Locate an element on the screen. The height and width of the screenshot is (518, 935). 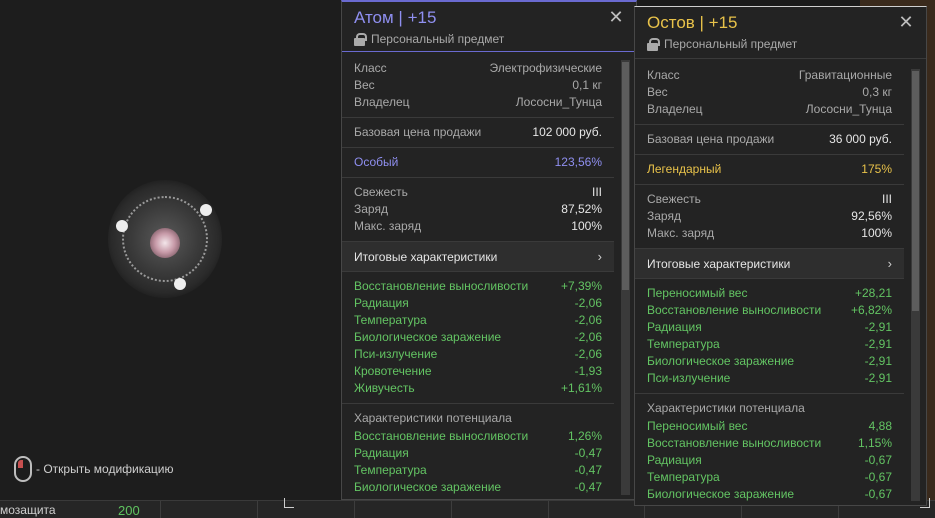
rarity-section: Легендарный 175% is located at coordinates (769, 170).